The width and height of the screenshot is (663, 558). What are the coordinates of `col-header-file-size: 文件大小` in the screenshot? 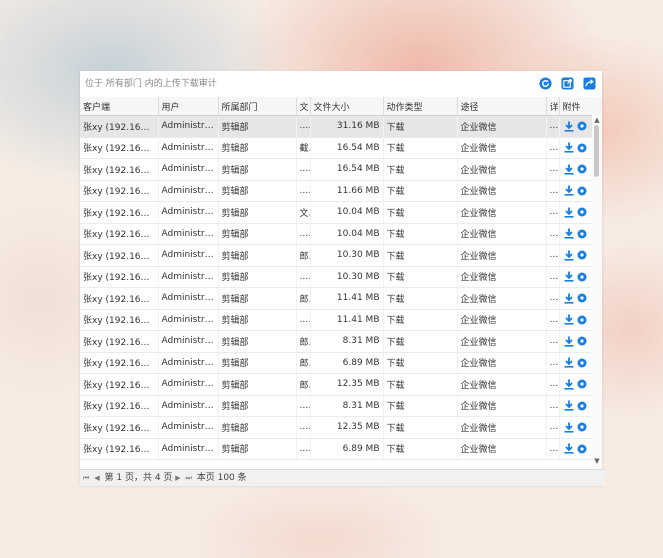 It's located at (347, 106).